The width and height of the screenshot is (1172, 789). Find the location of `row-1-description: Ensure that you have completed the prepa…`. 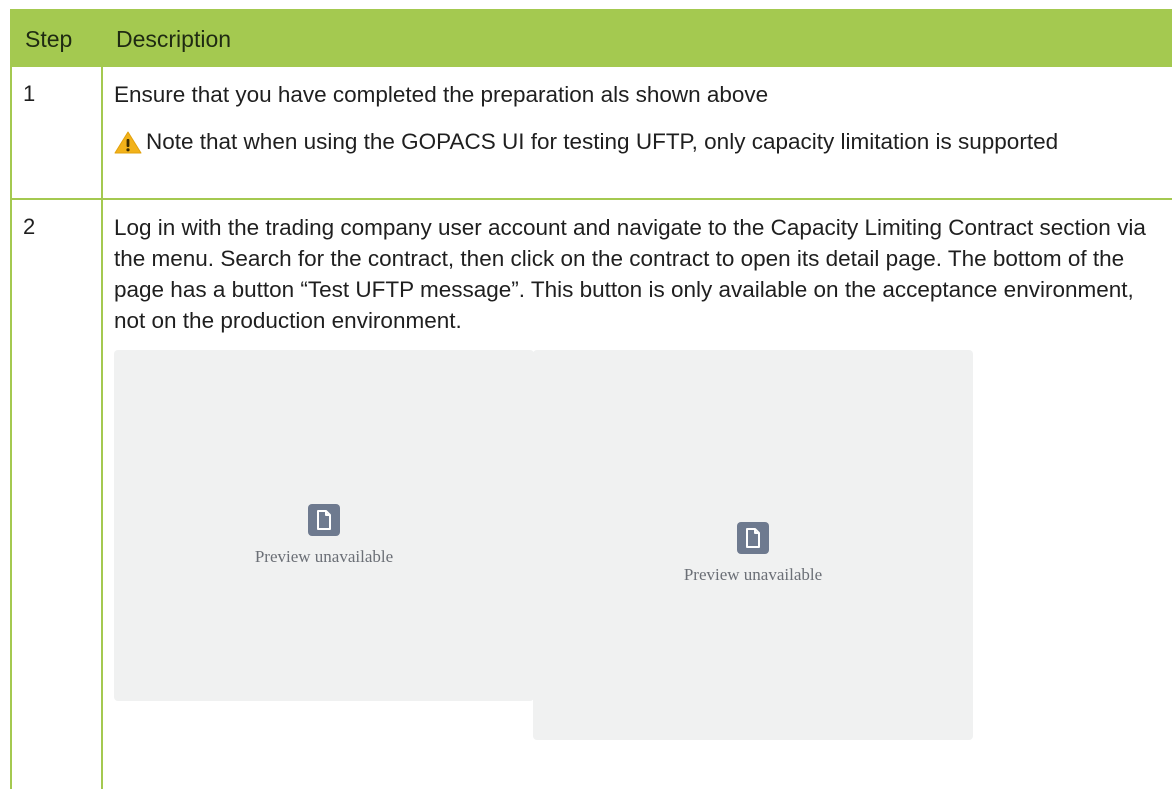

row-1-description: Ensure that you have completed the prepa… is located at coordinates (441, 94).